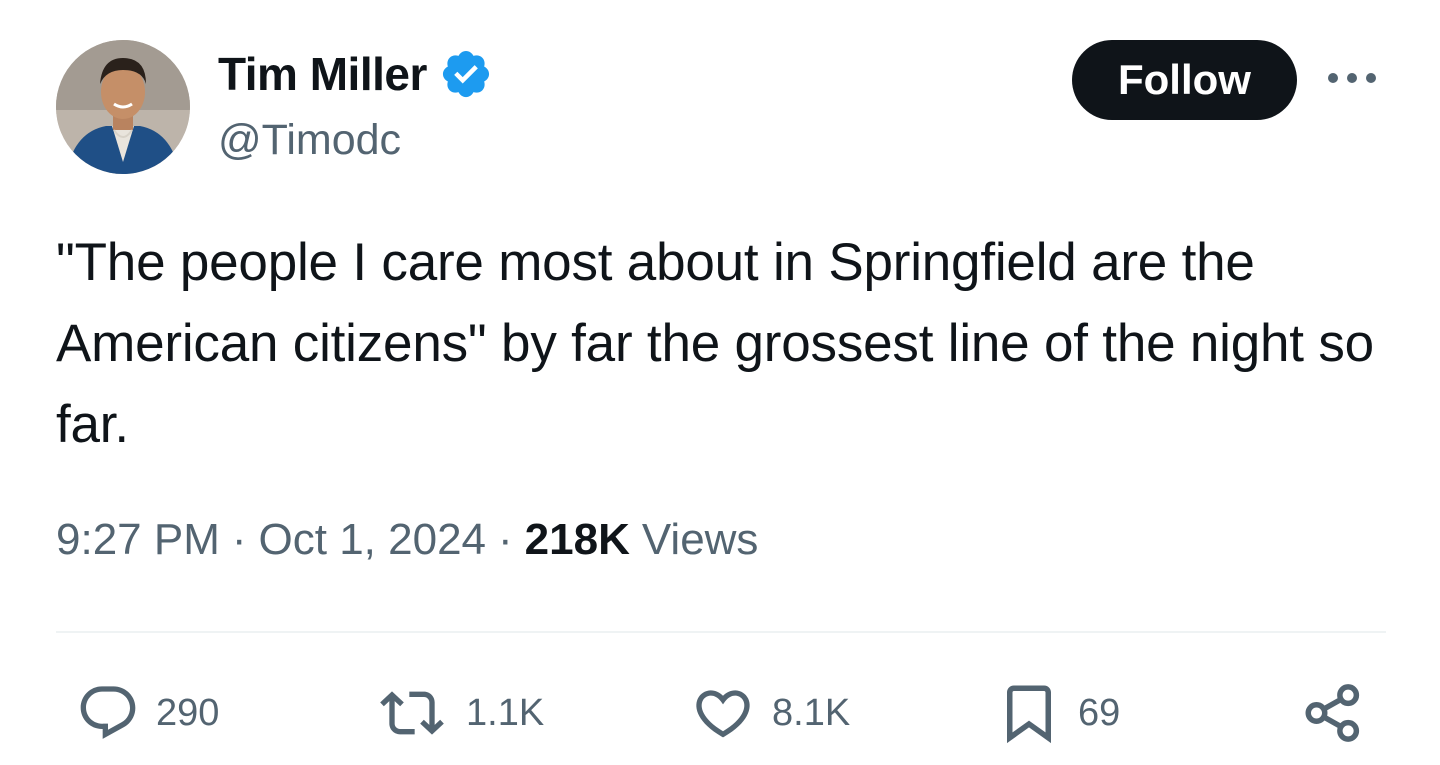 The height and width of the screenshot is (765, 1440). I want to click on bookmark-button: 69, so click(1058, 713).